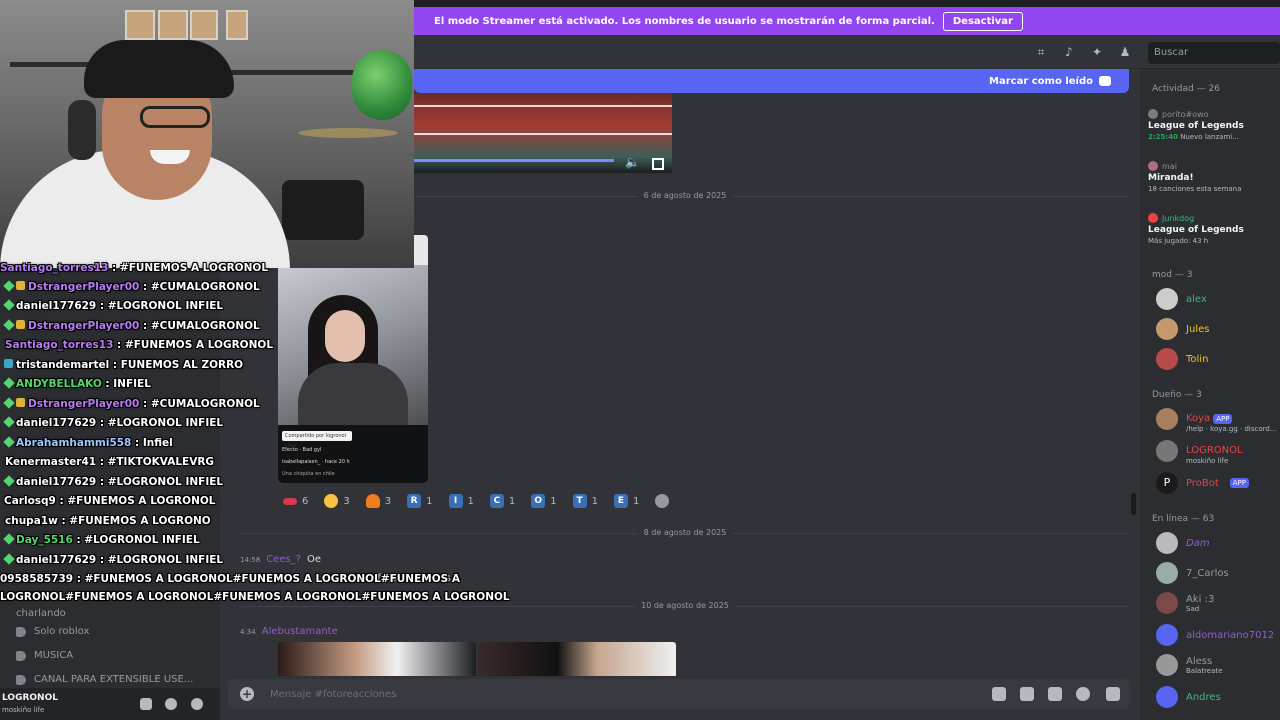 This screenshot has width=1280, height=720. I want to click on fire-emoji-icon, so click(372, 501).